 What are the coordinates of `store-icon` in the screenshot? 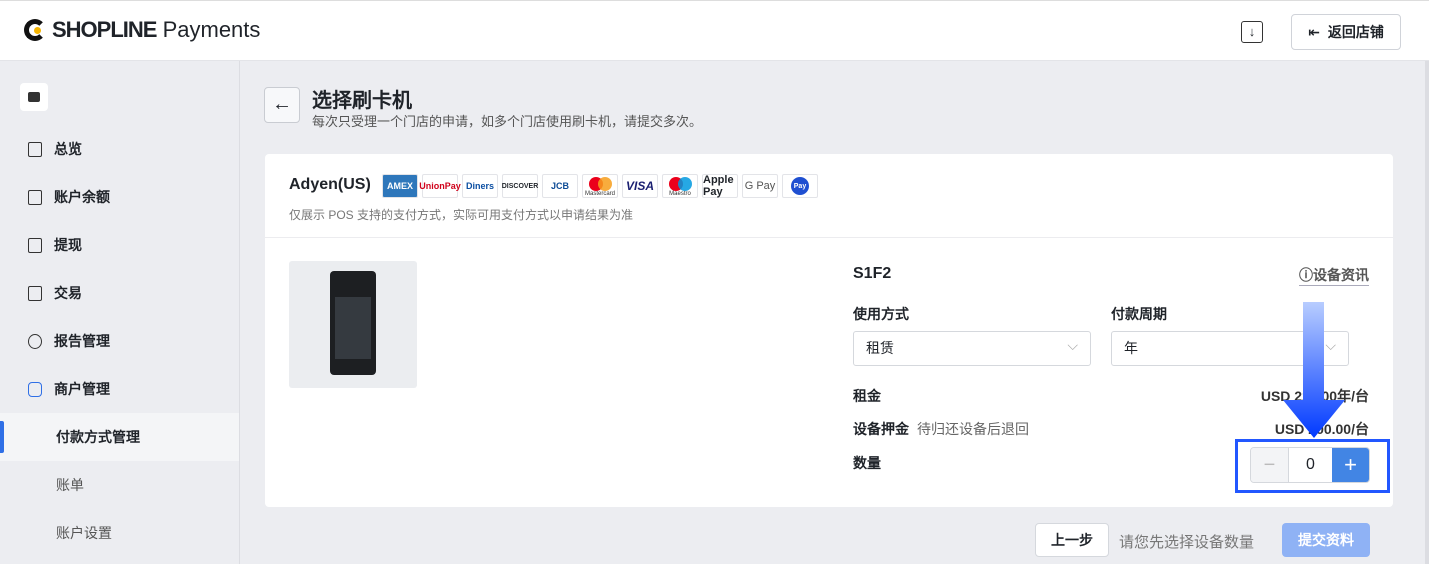 It's located at (34, 97).